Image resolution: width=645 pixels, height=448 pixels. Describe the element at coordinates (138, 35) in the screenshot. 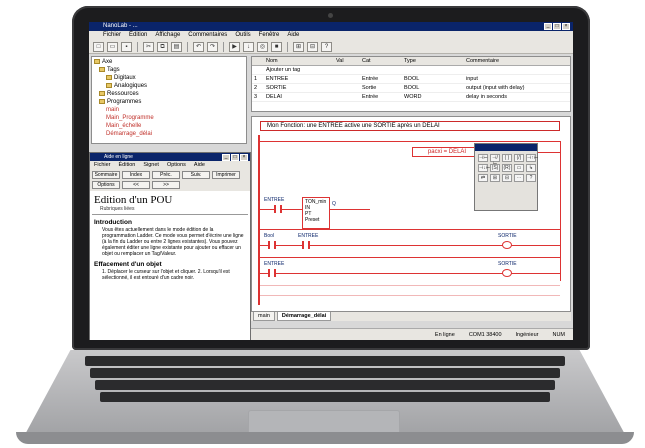

I see `menu-edit: Édition` at that location.